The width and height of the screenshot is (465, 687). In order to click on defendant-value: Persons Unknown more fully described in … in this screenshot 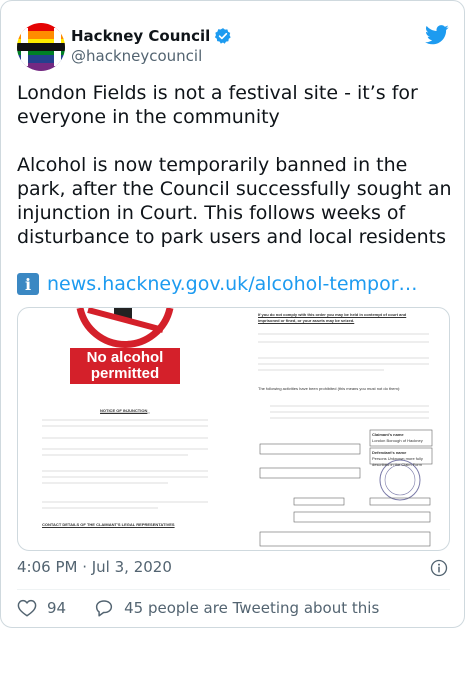, I will do `click(397, 461)`.